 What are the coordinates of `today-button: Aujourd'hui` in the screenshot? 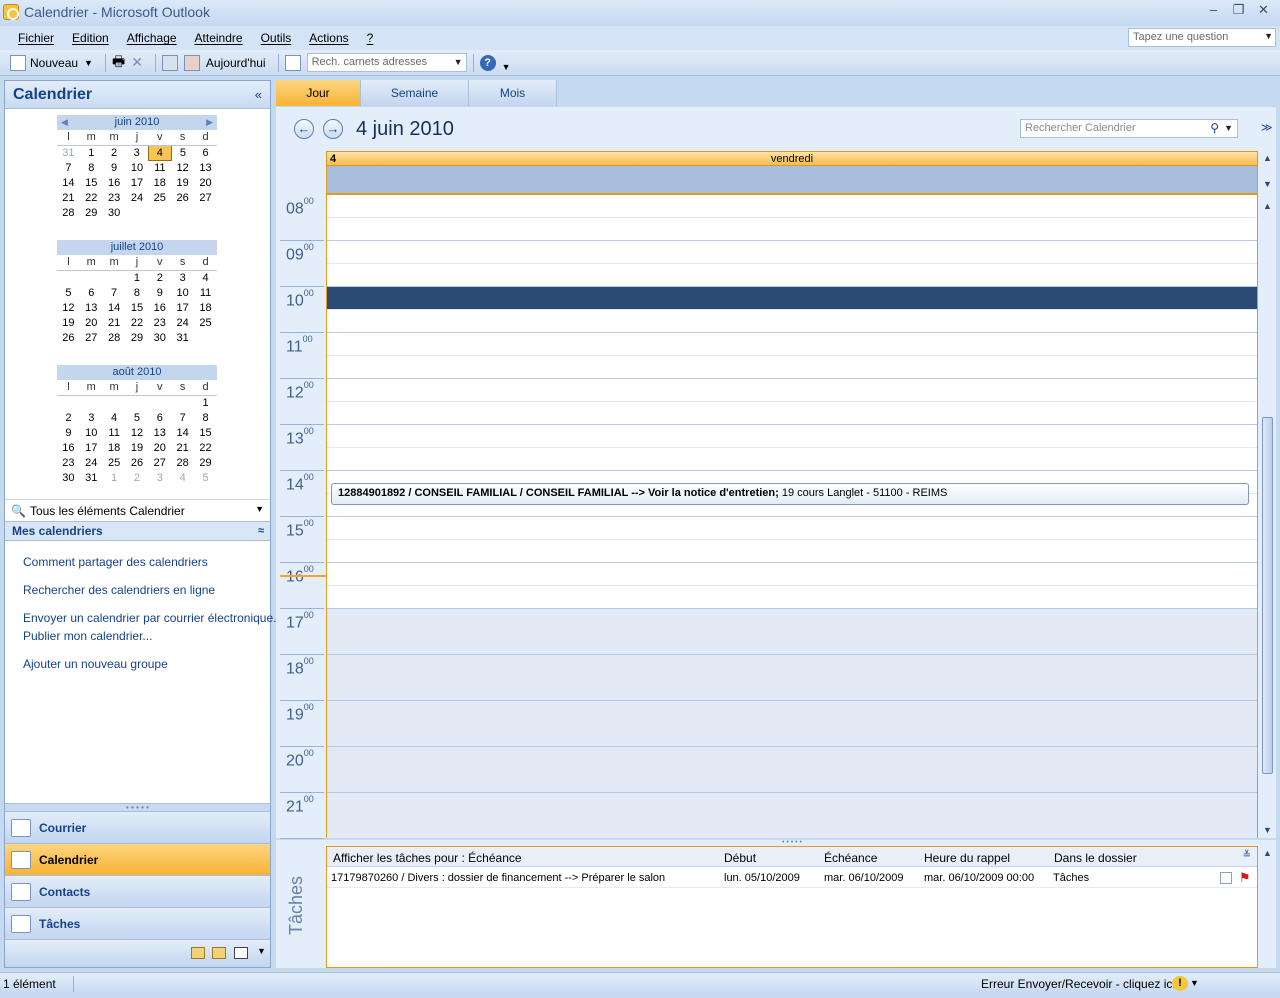 It's located at (236, 63).